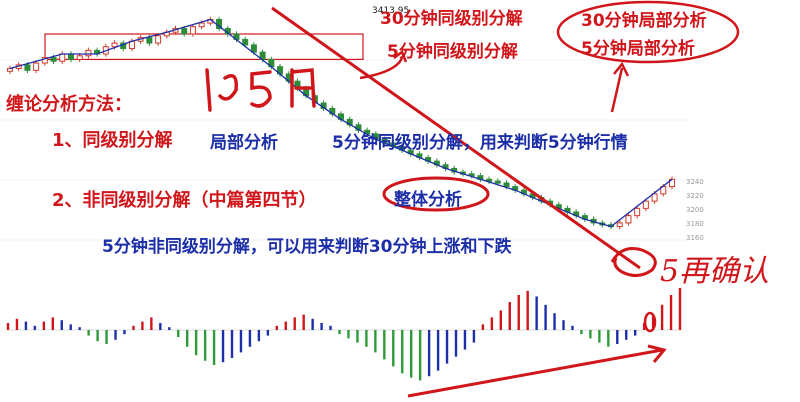 This screenshot has width=800, height=402. Describe the element at coordinates (260, 90) in the screenshot. I see `handwritten-scribble` at that location.